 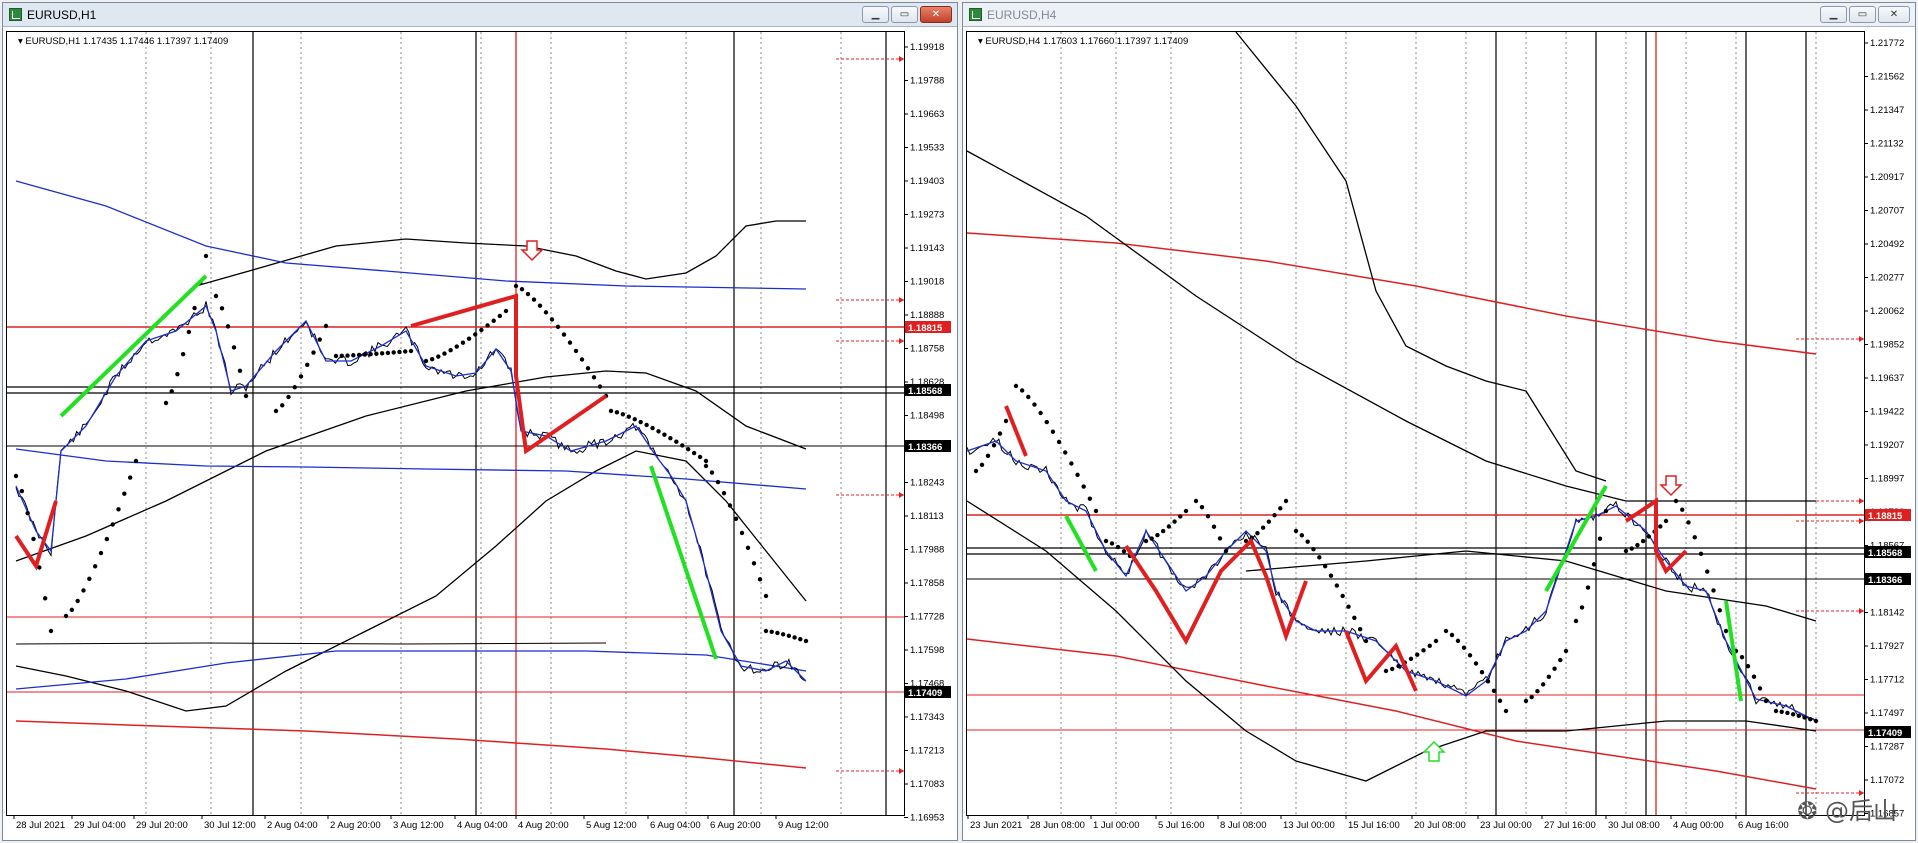 What do you see at coordinates (927, 181) in the screenshot?
I see `price-axis-label: 1.19403` at bounding box center [927, 181].